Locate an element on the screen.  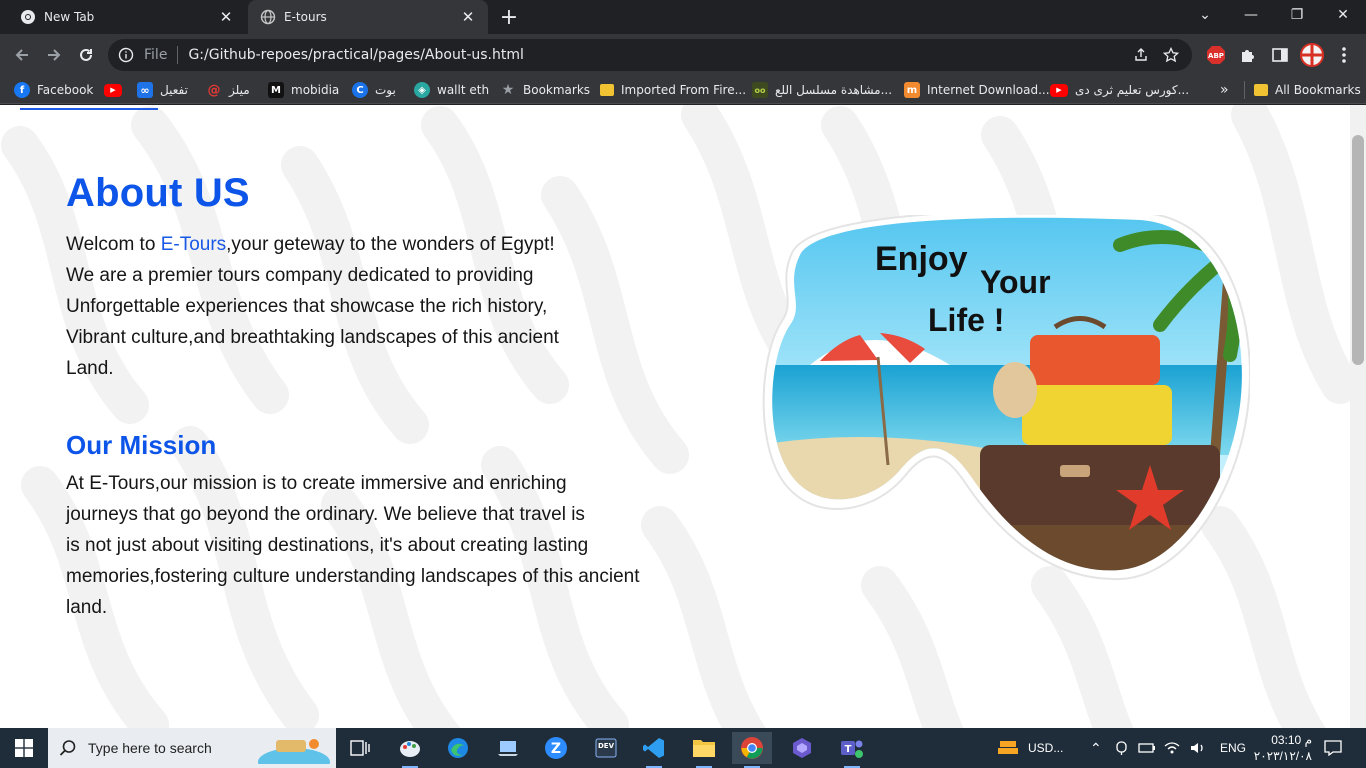
bookmark-meals: @ ميلز is located at coordinates (228, 90).